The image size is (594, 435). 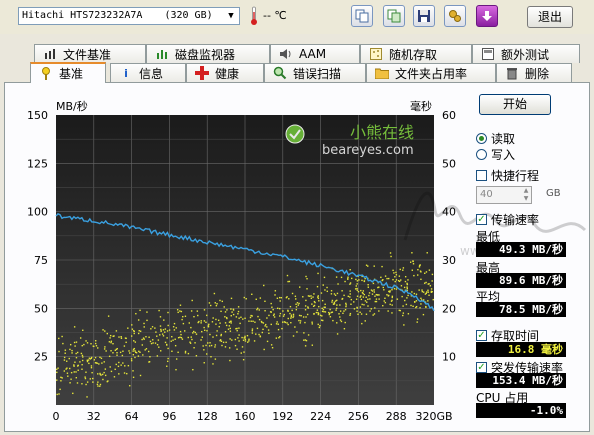 I want to click on tab-benchmark: 基准, so click(x=68, y=72).